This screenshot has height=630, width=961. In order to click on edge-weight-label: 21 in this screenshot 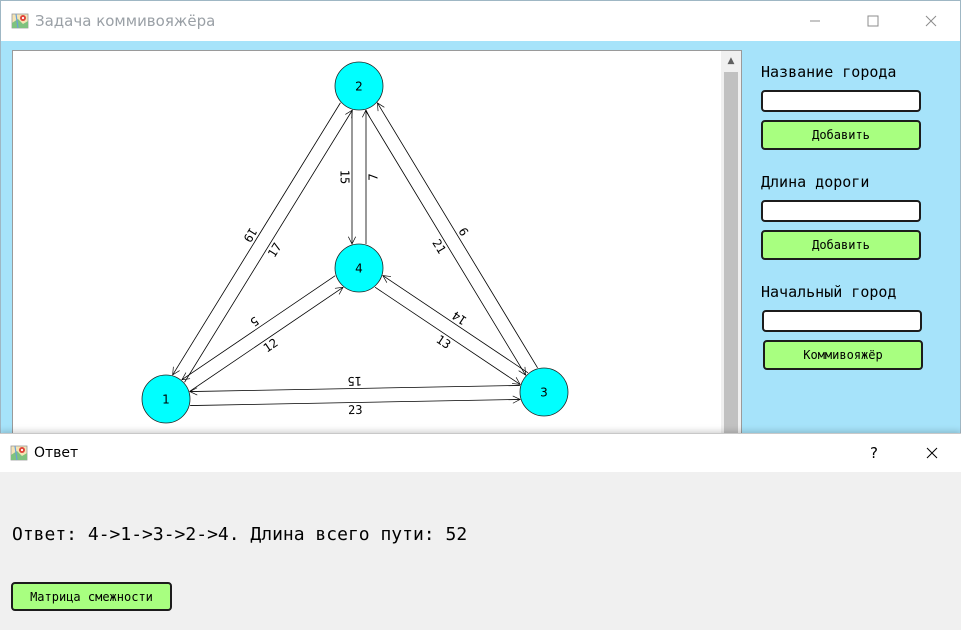, I will do `click(438, 247)`.